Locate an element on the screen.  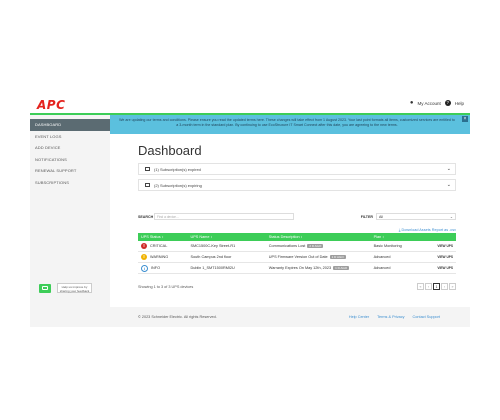
ups-name: Dublin 1_SMT1500RMI2U is located at coordinates (212, 268).